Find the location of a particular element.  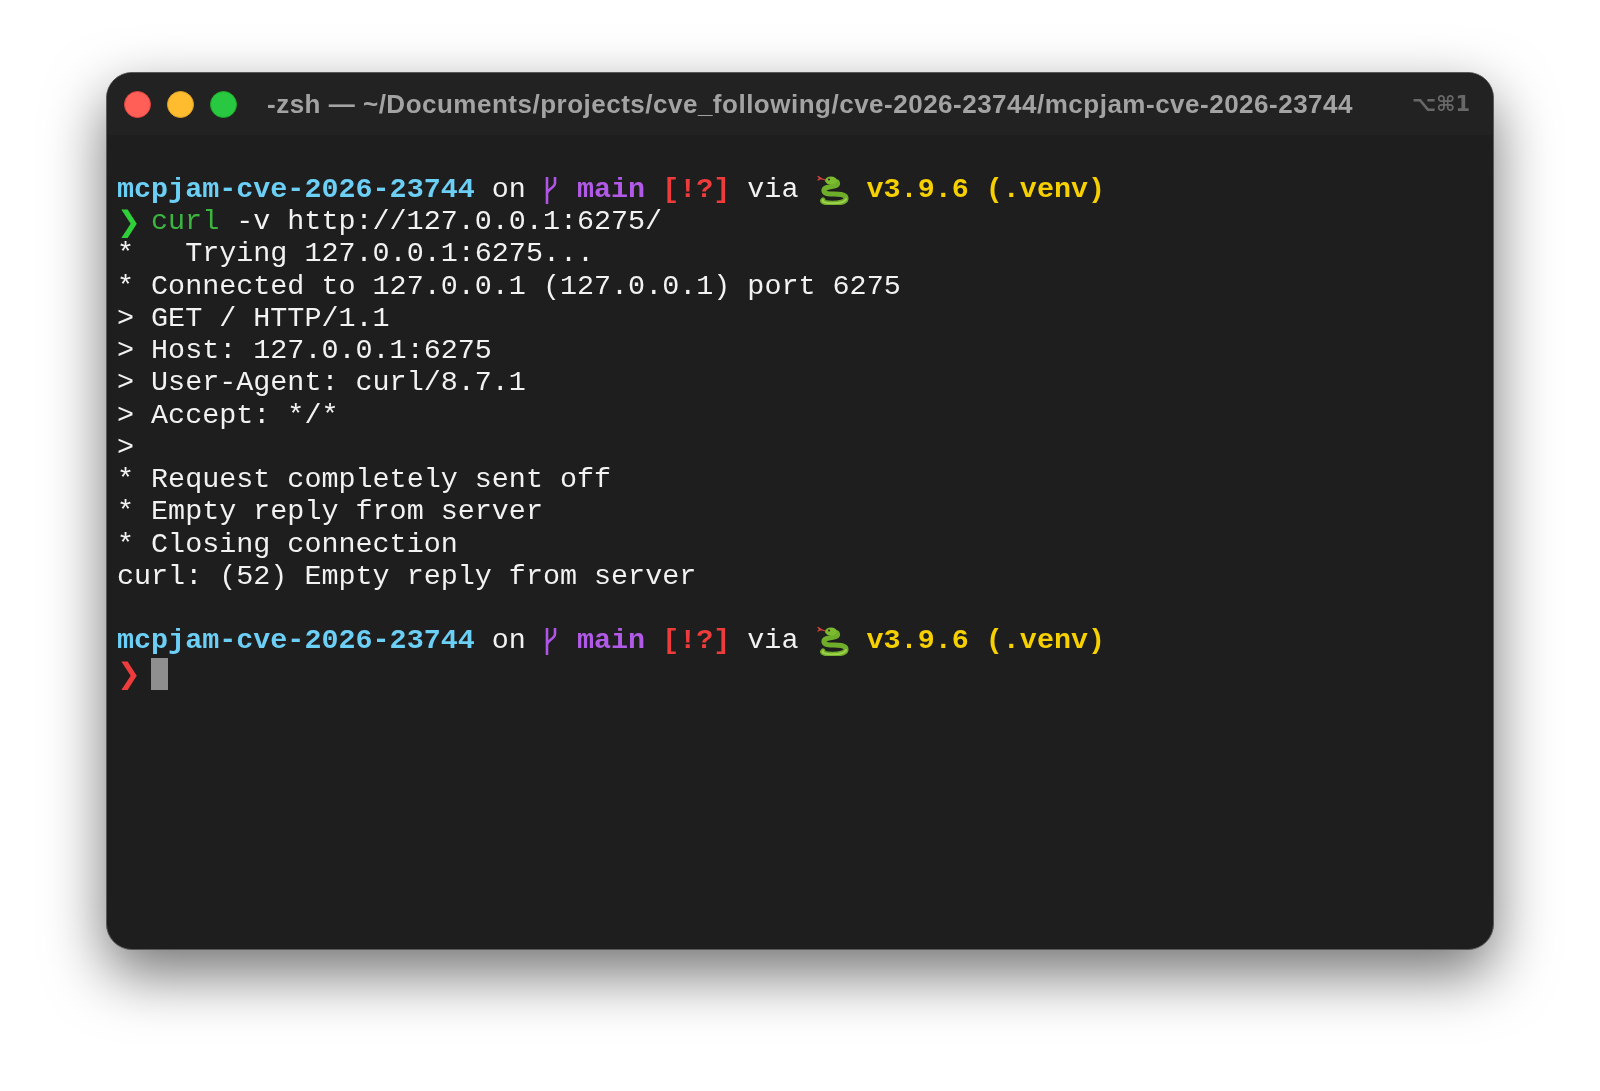

output-line: > GET / HTTP/1.1 is located at coordinates (253, 319).